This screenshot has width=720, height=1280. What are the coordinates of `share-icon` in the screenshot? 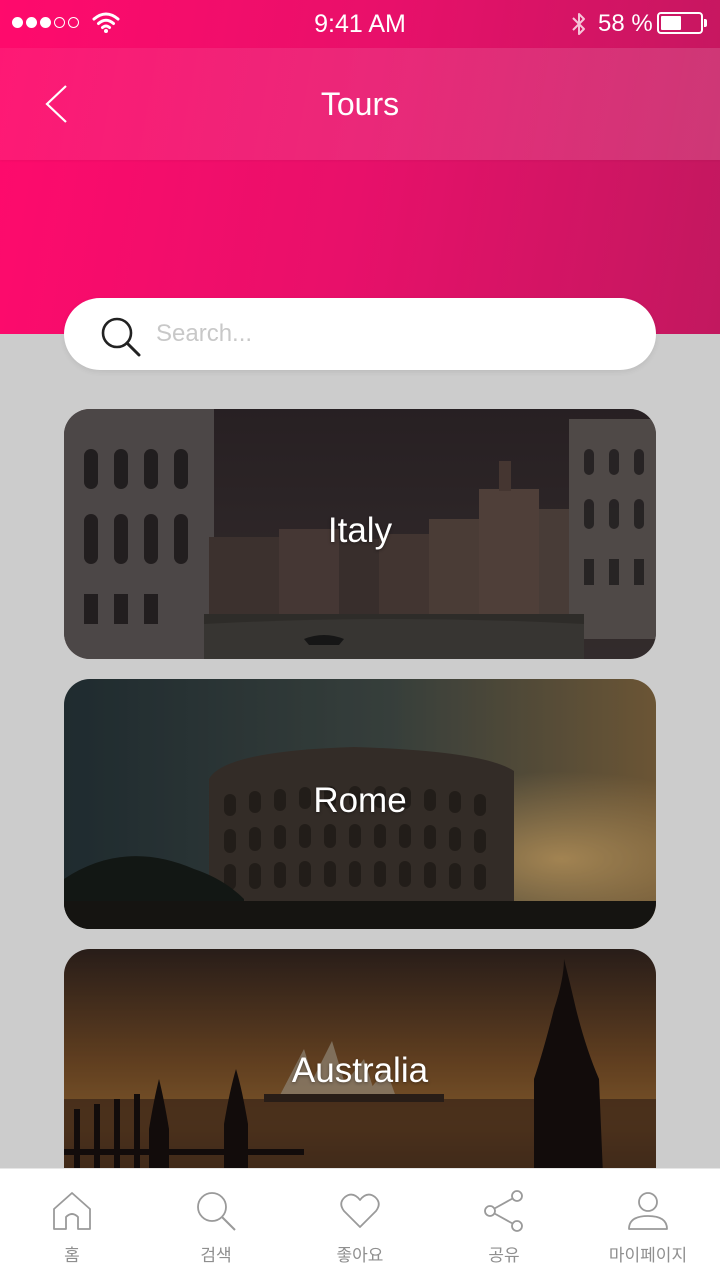 It's located at (503, 1211).